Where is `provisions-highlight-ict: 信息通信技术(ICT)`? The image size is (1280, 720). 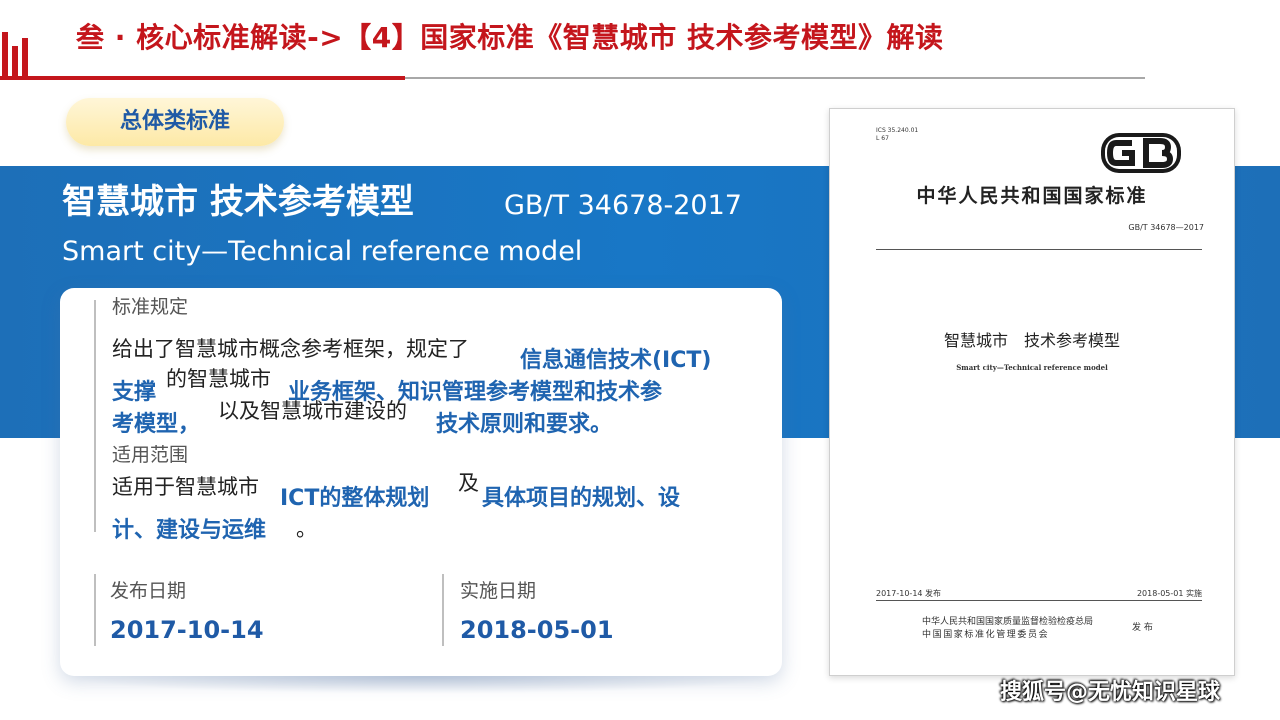
provisions-highlight-ict: 信息通信技术(ICT) is located at coordinates (616, 360).